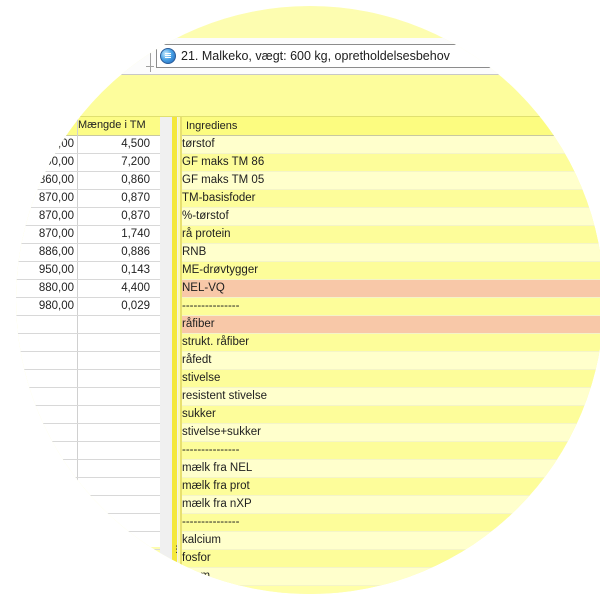 The height and width of the screenshot is (600, 600). What do you see at coordinates (135, 234) in the screenshot?
I see `amount-cell: 1,740` at bounding box center [135, 234].